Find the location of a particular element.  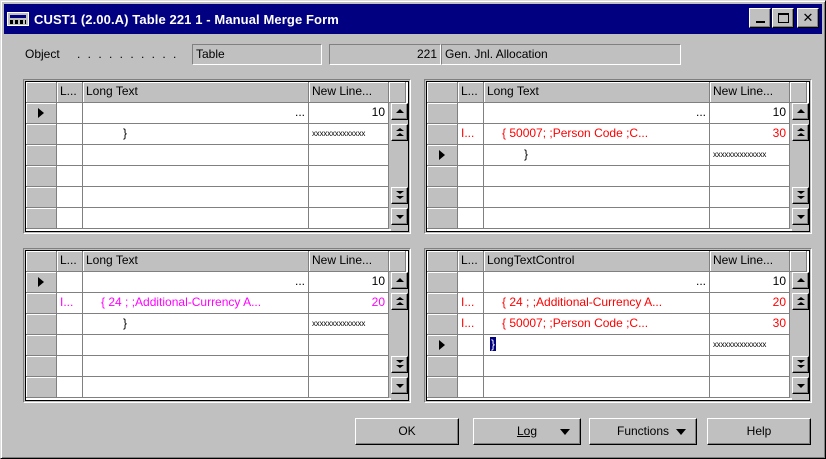

vertical-scrollbar is located at coordinates (399, 167).